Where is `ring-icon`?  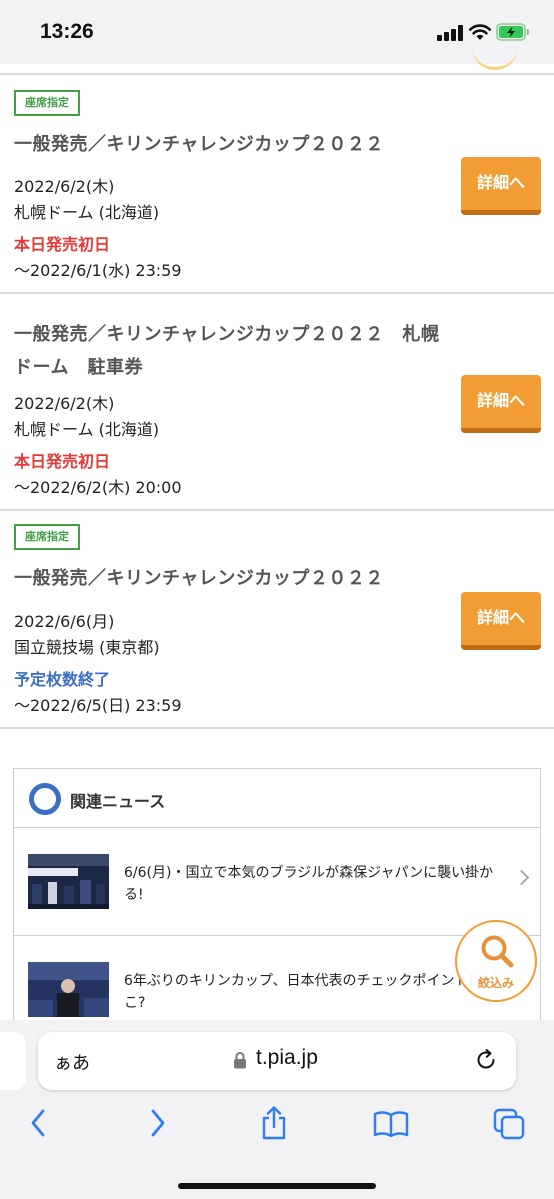
ring-icon is located at coordinates (45, 799).